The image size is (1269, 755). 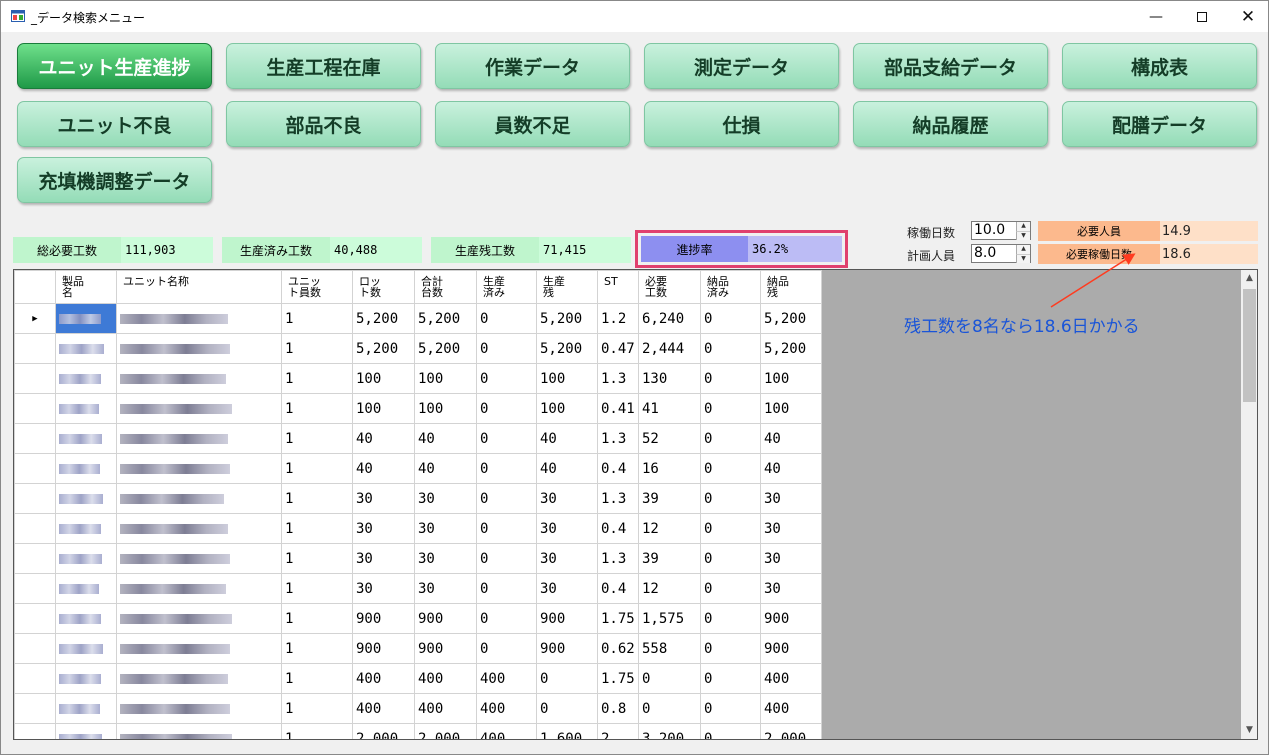 What do you see at coordinates (383, 438) in the screenshot?
I see `cell-lot: 40` at bounding box center [383, 438].